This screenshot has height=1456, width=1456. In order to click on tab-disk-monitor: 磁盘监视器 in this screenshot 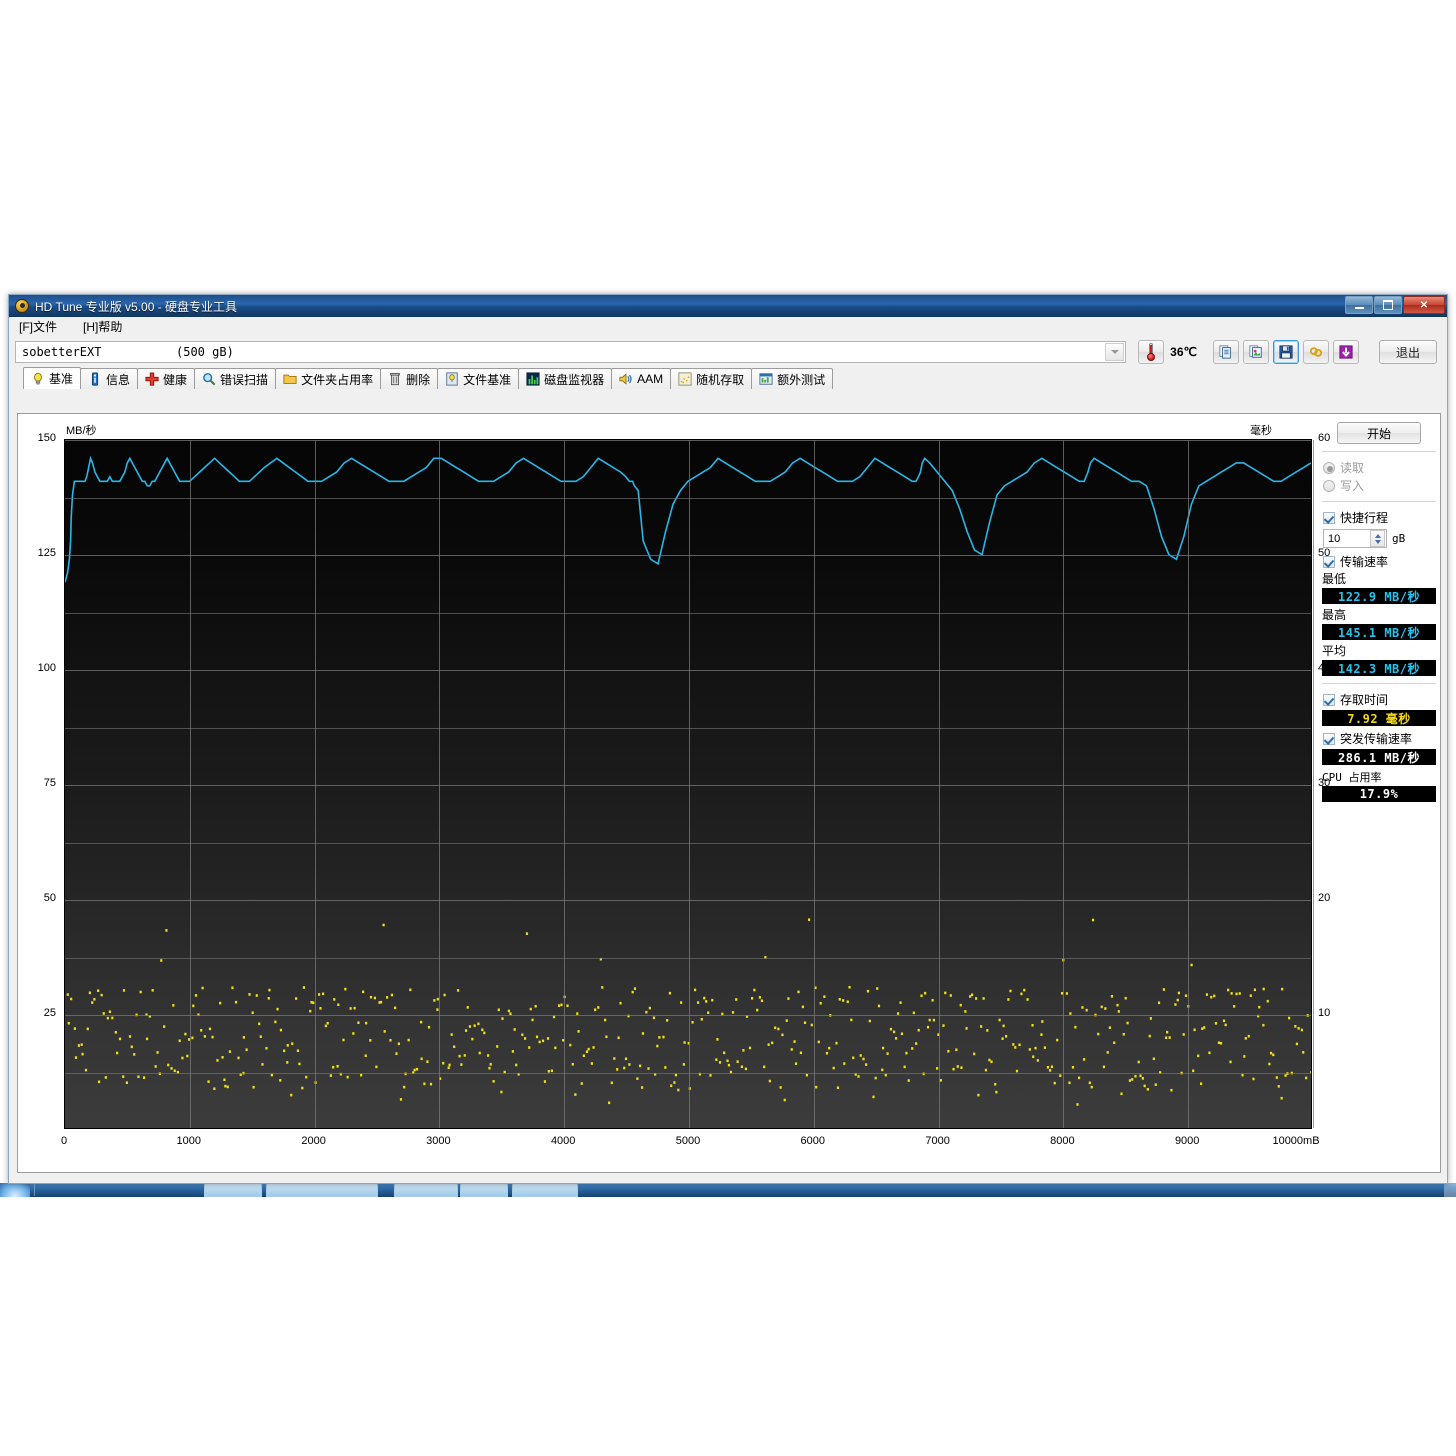, I will do `click(565, 378)`.